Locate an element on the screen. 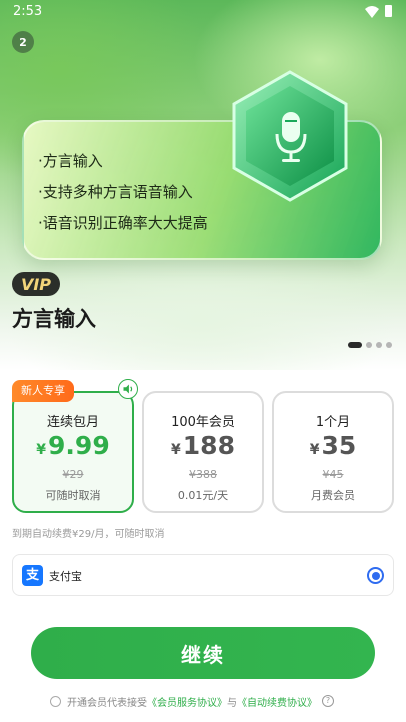 The width and height of the screenshot is (406, 722). plan-price: ¥35 is located at coordinates (333, 445).